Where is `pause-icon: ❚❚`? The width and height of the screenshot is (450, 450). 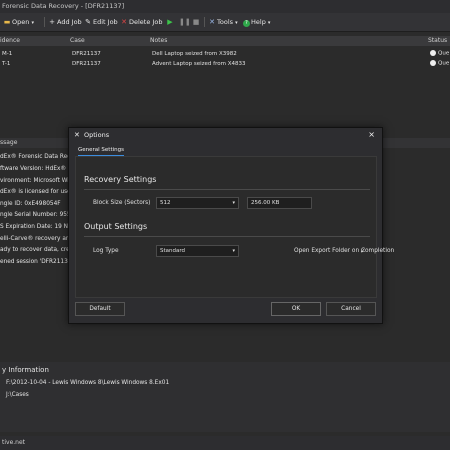 pause-icon: ❚❚ is located at coordinates (185, 22).